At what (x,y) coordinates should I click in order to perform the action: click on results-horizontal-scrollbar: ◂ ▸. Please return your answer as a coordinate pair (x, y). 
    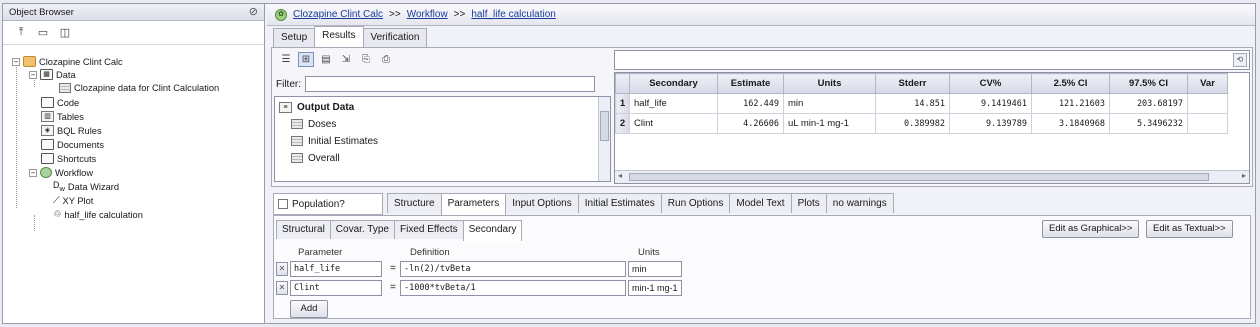
    Looking at the image, I should click on (932, 176).